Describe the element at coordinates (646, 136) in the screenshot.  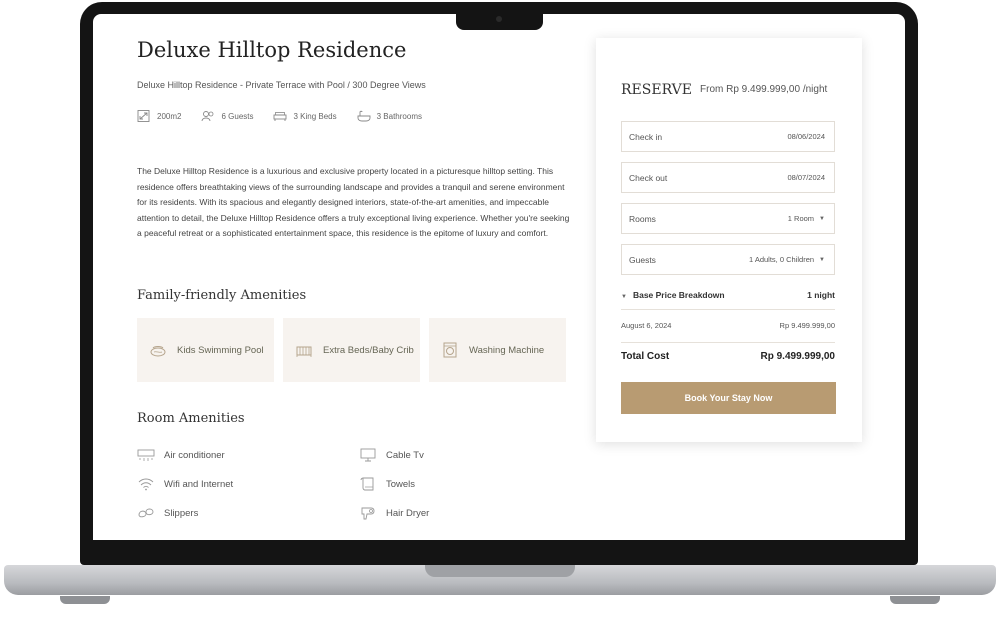
I see `check-in-label: Check in` at that location.